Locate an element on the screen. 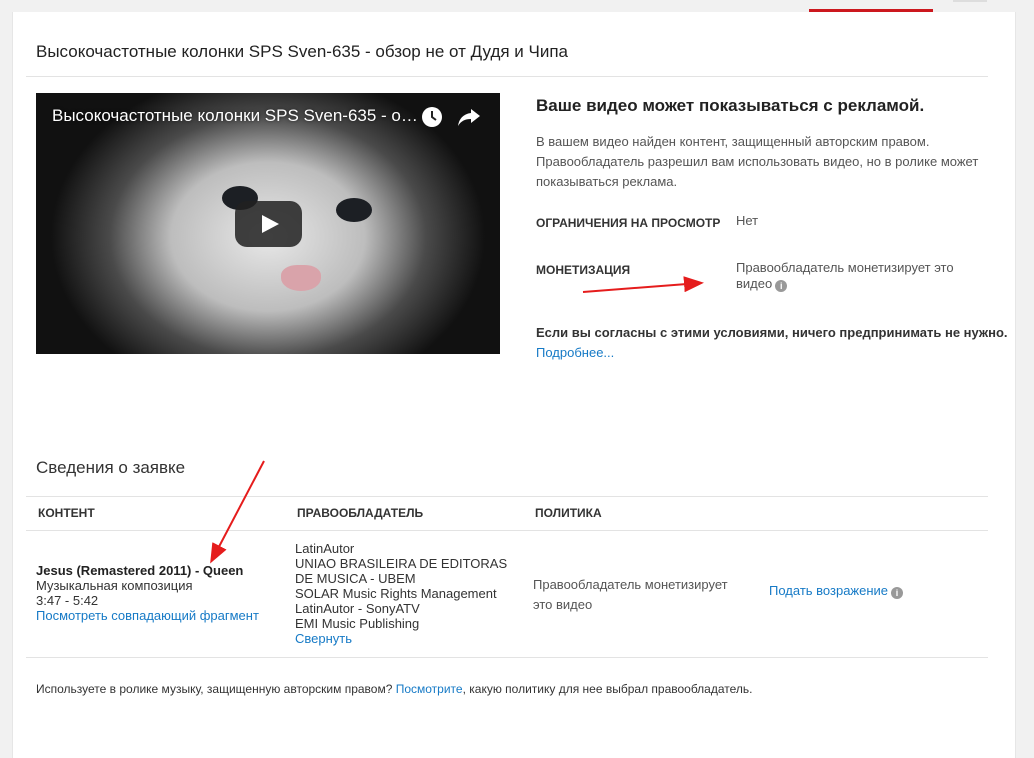 The width and height of the screenshot is (1034, 758). owner-item: EMI Music Publishing is located at coordinates (357, 623).